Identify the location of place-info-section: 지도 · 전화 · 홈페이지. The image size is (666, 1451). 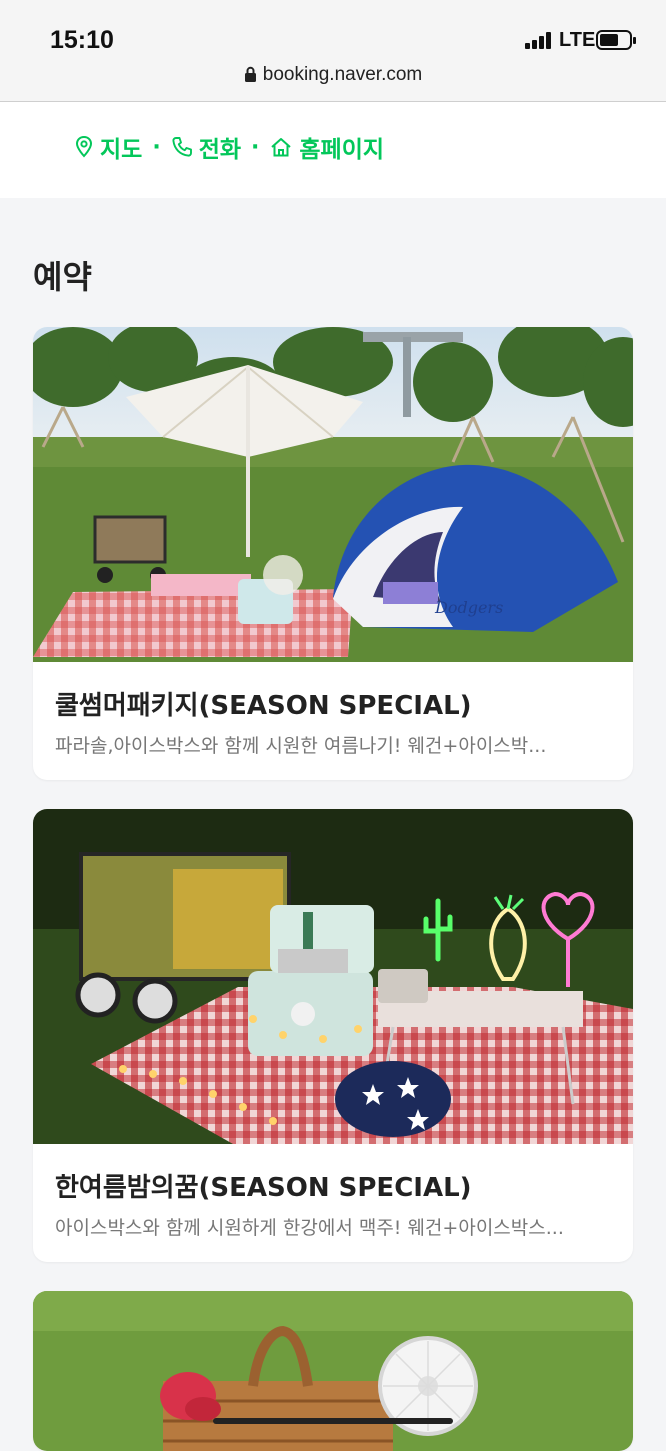
(333, 150).